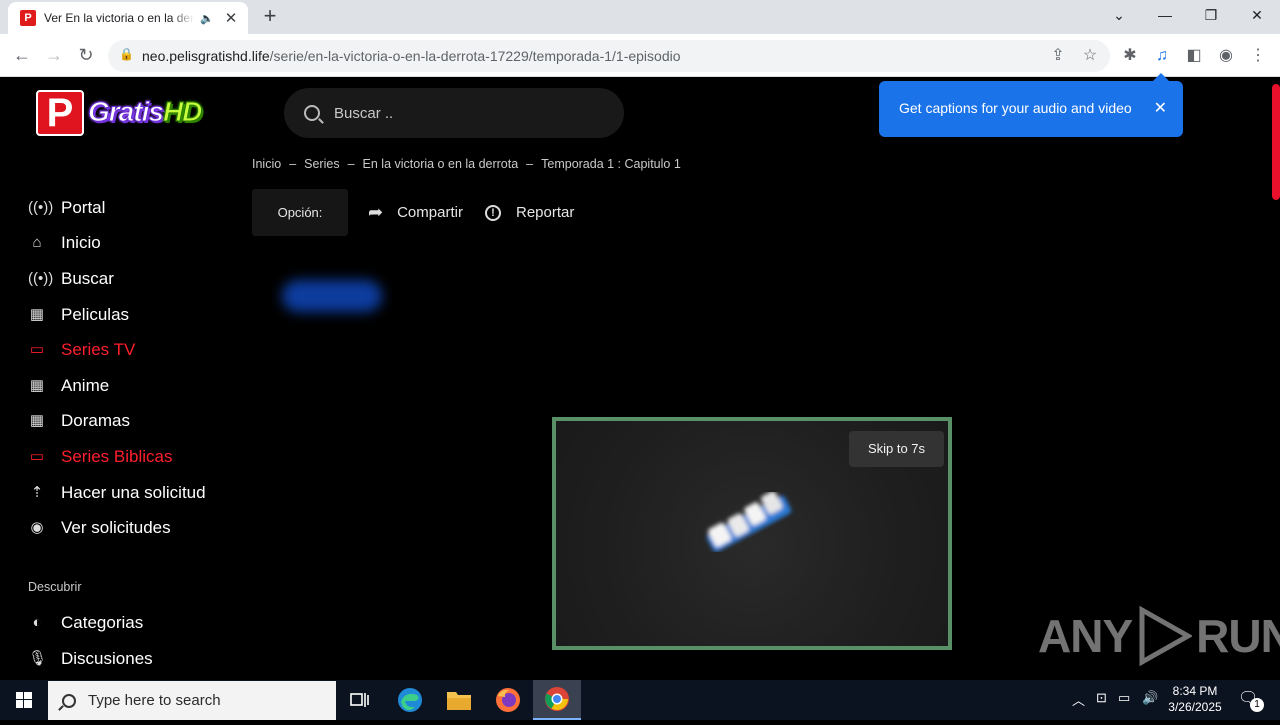 The image size is (1280, 725). I want to click on side-panel-icon: ◧, so click(1194, 56).